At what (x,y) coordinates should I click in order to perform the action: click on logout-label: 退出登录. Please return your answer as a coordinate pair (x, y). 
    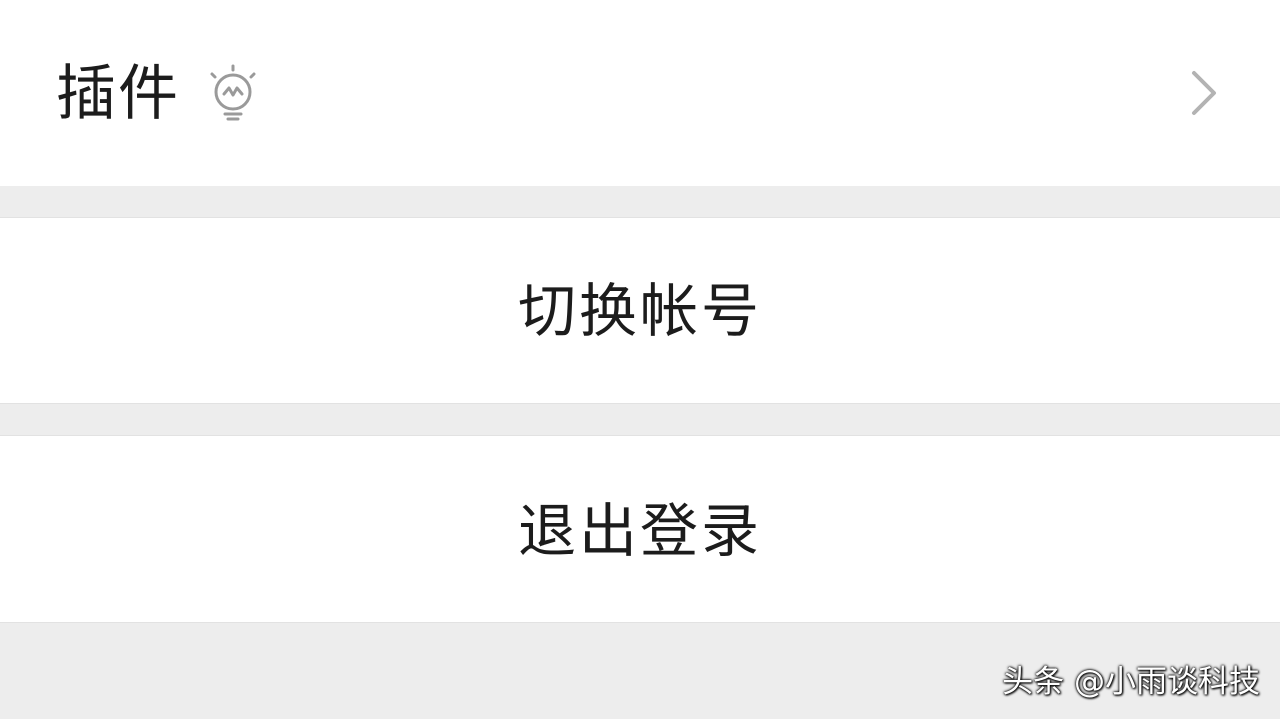
    Looking at the image, I should click on (639, 531).